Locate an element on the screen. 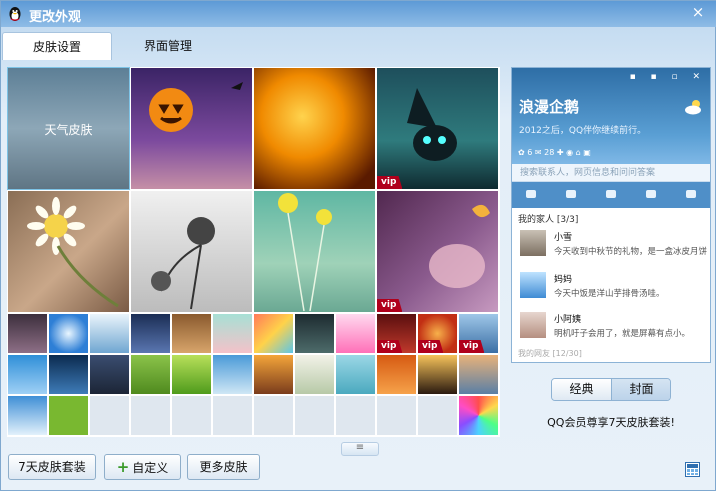  customize-button: + 自定义 is located at coordinates (142, 467).